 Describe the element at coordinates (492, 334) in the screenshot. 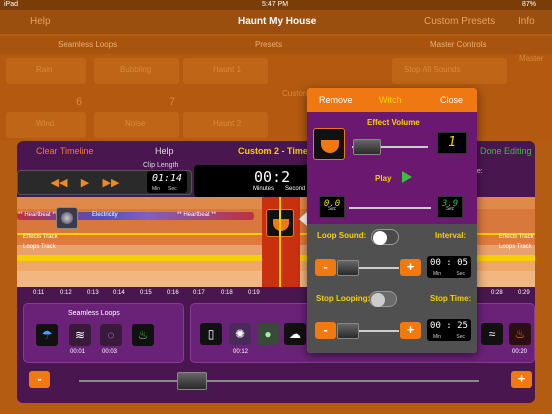

I see `wave-effect-icon: ≈` at that location.